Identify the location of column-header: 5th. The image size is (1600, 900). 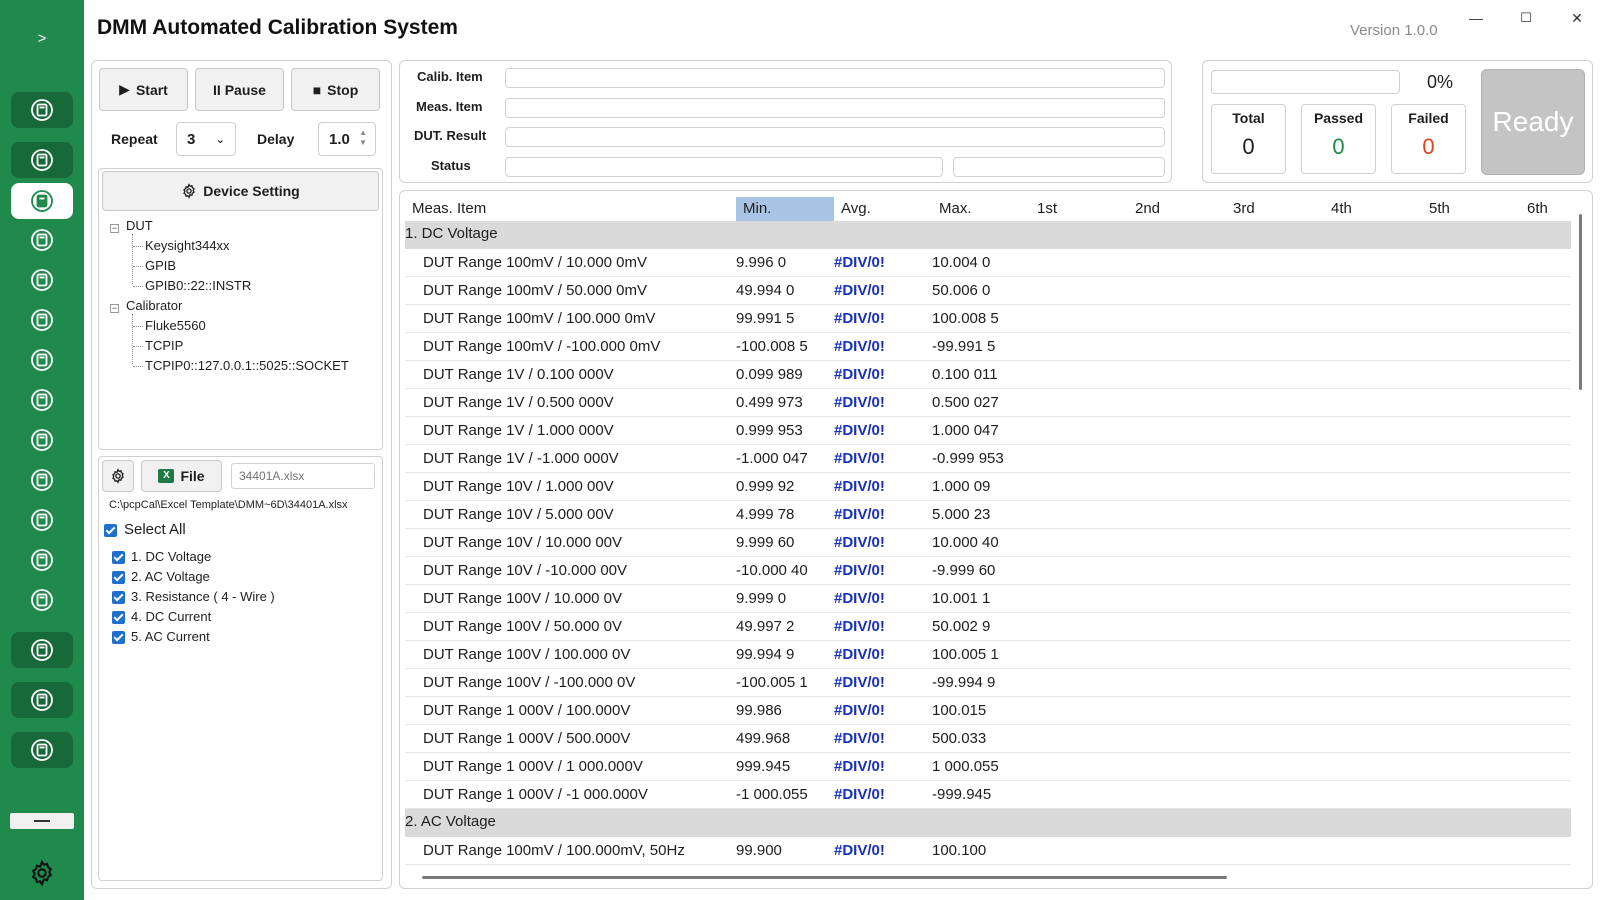
(1471, 209).